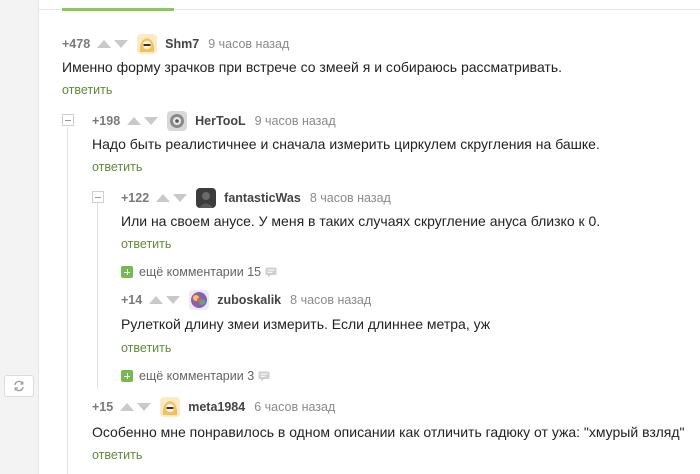 This screenshot has height=474, width=700. I want to click on comment-meta: +478 Shm7 9 часов назад, so click(175, 44).